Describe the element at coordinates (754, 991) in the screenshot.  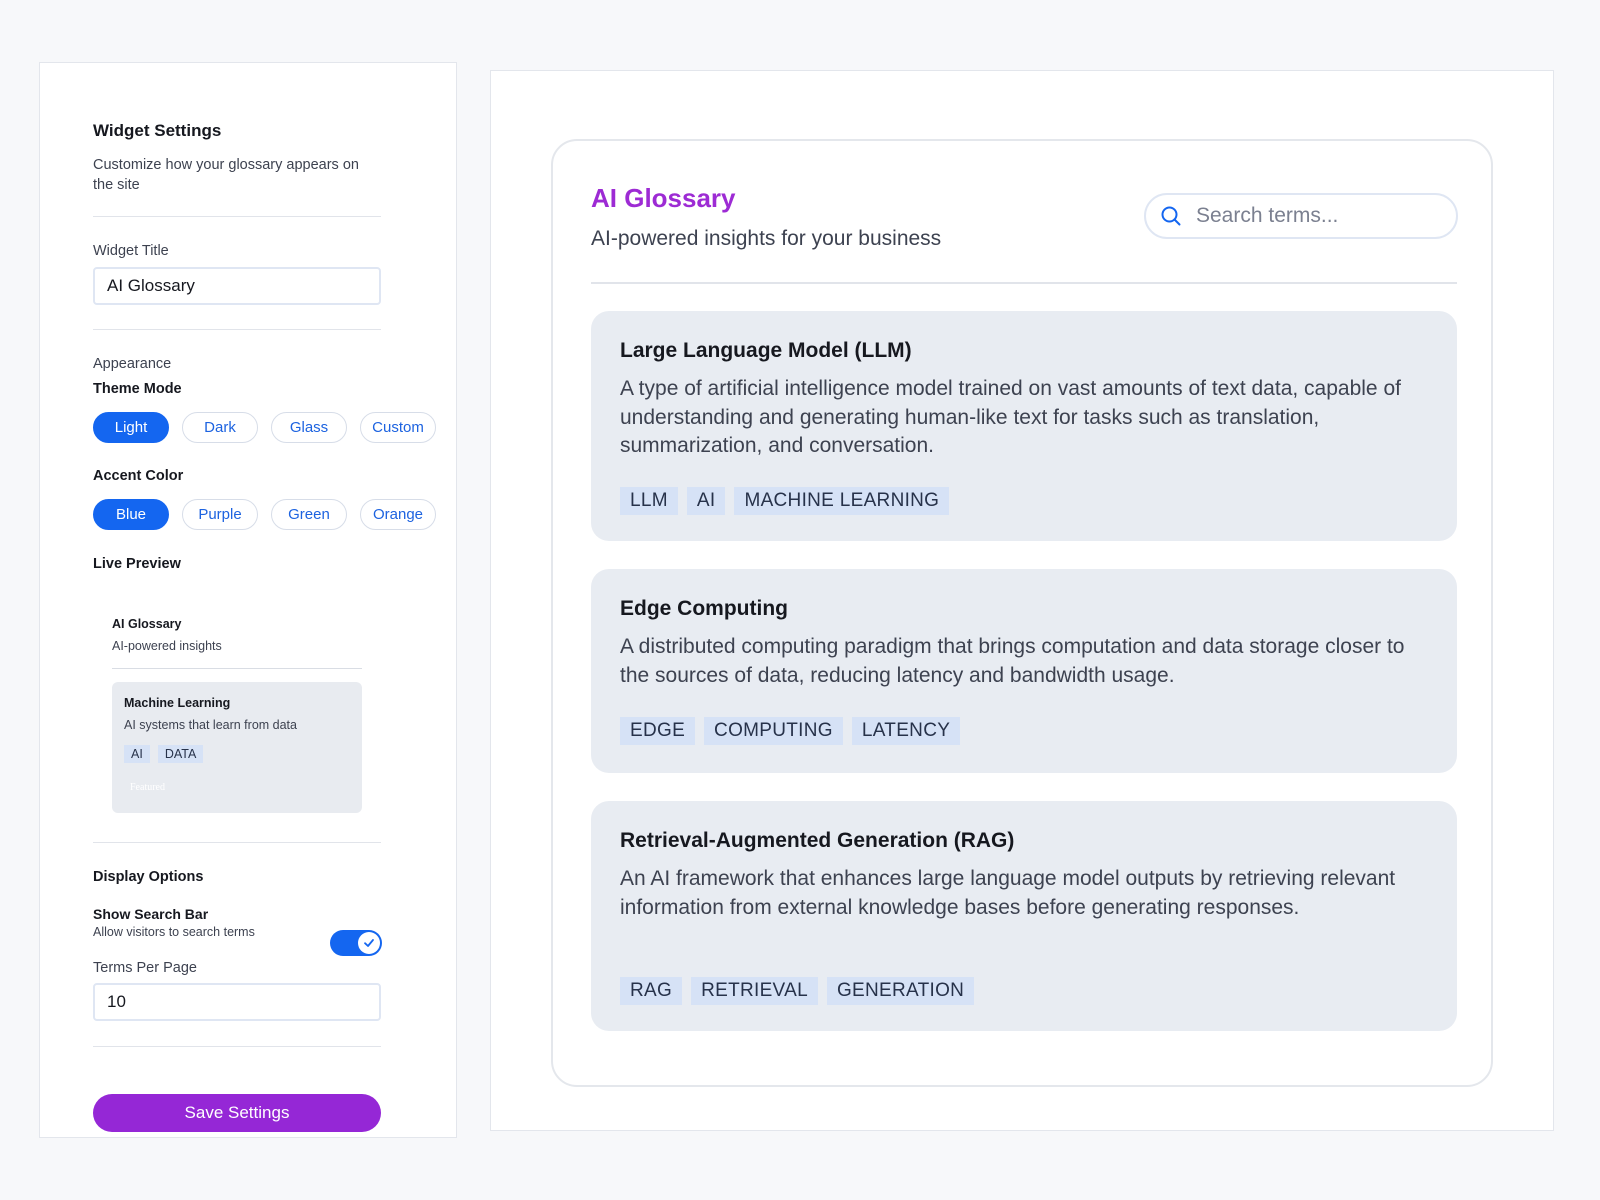
I see `tag: RETRIEVAL` at that location.